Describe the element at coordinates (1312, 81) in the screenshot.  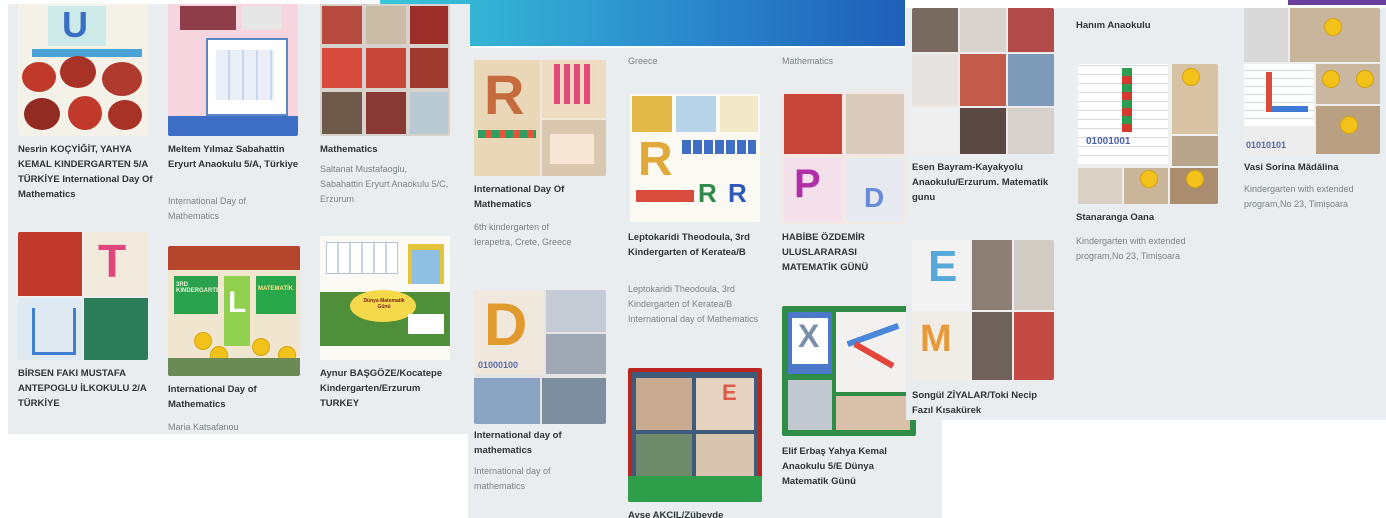
I see `card-image: 01010101` at that location.